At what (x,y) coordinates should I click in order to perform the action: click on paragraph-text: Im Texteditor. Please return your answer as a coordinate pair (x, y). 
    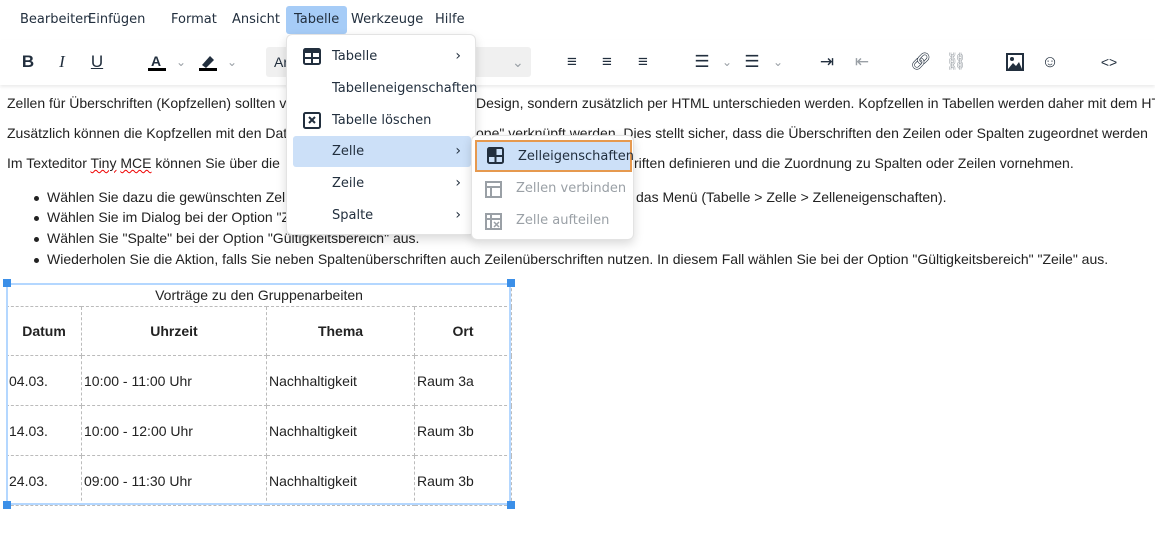
    Looking at the image, I should click on (49, 163).